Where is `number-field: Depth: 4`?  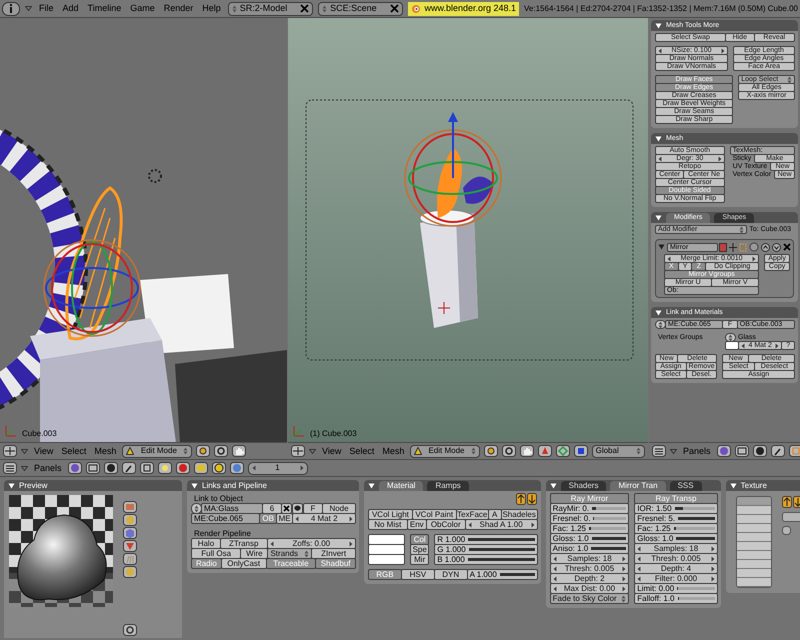 number-field: Depth: 4 is located at coordinates (676, 568).